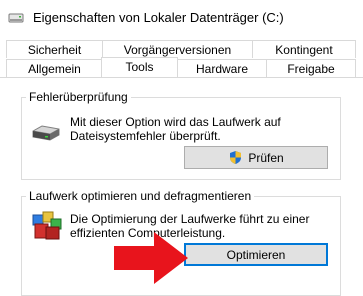  Describe the element at coordinates (222, 68) in the screenshot. I see `tab-hardware: Hardware` at that location.